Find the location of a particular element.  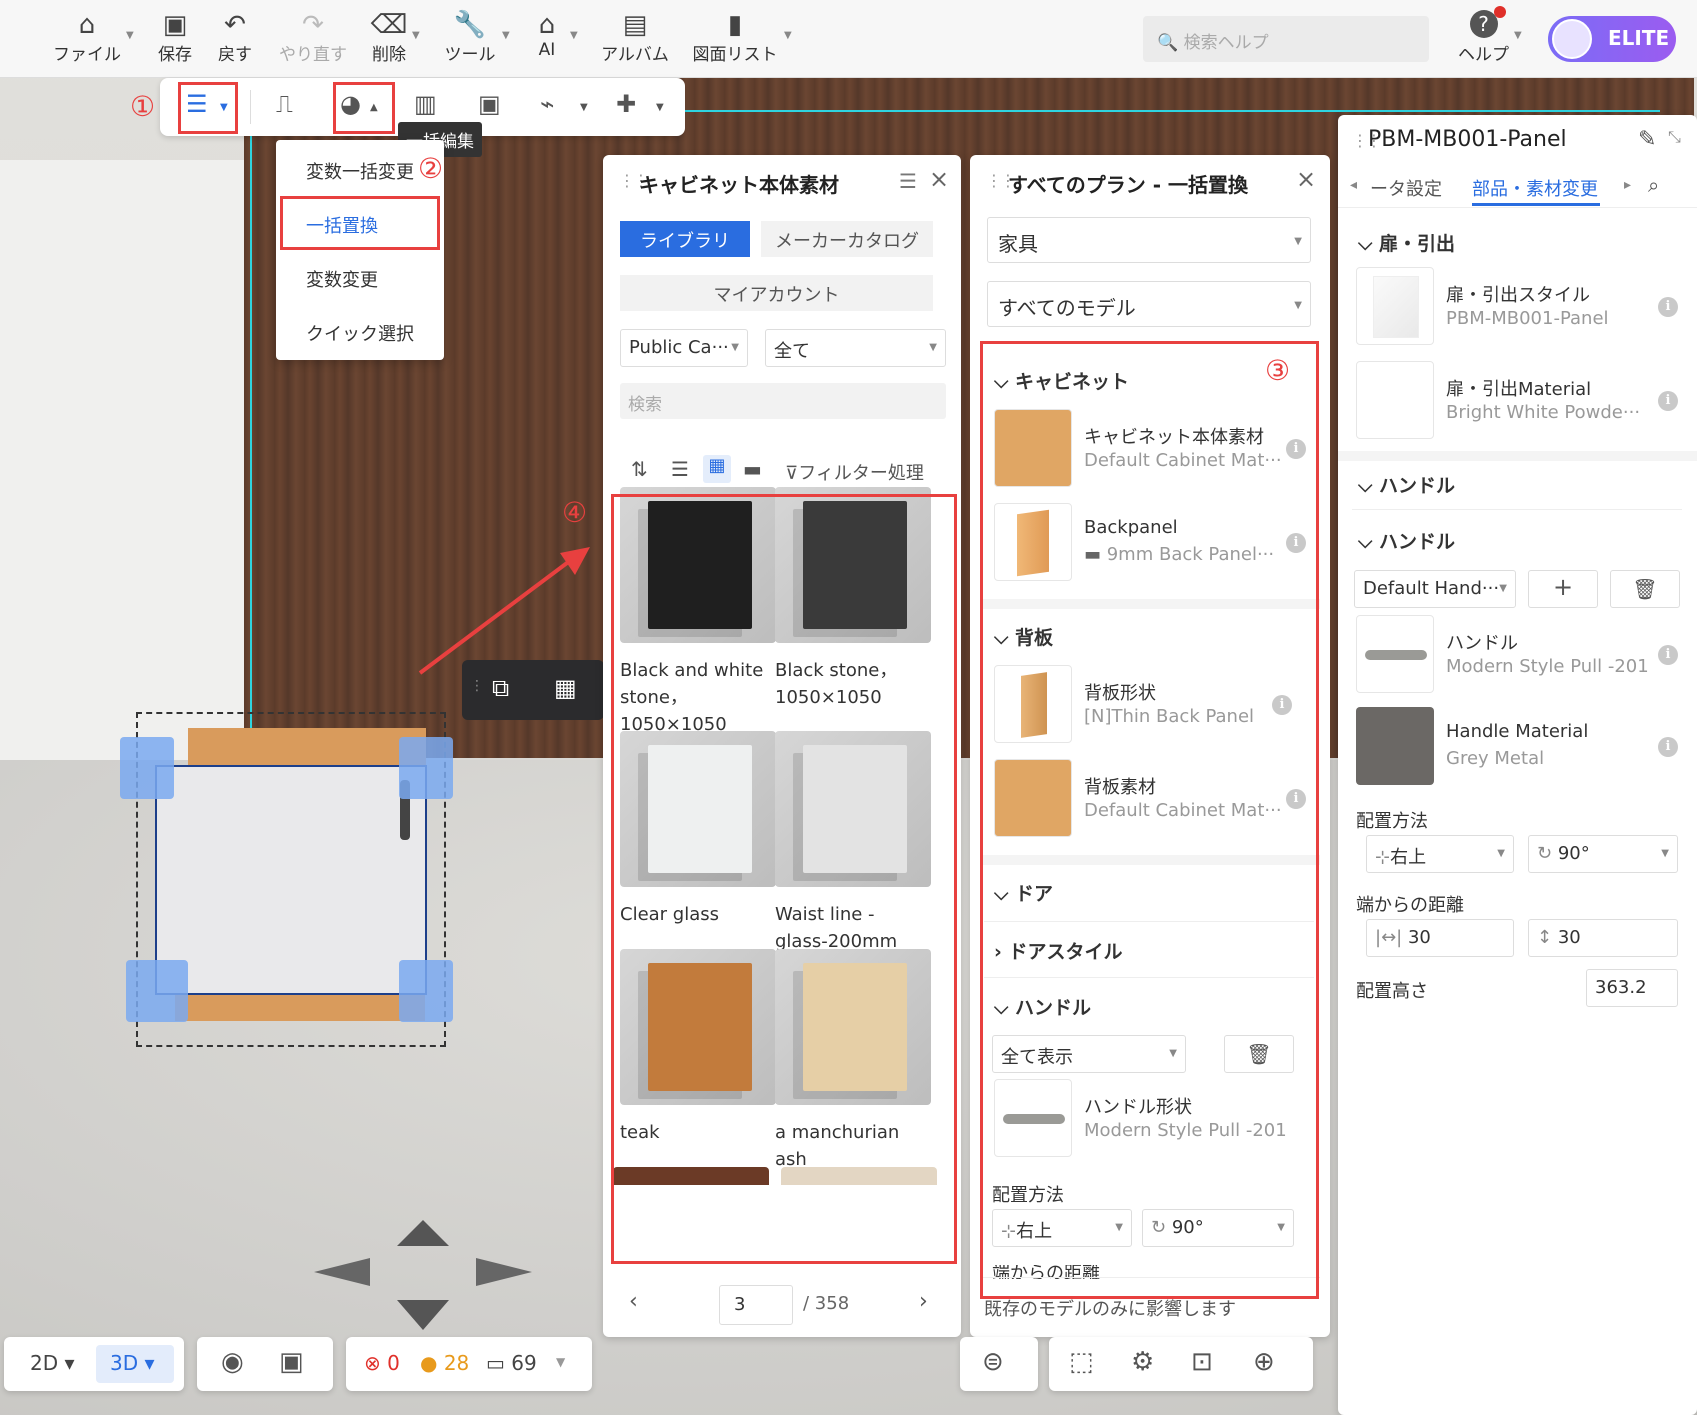

split-icon: ▥ is located at coordinates (425, 104).